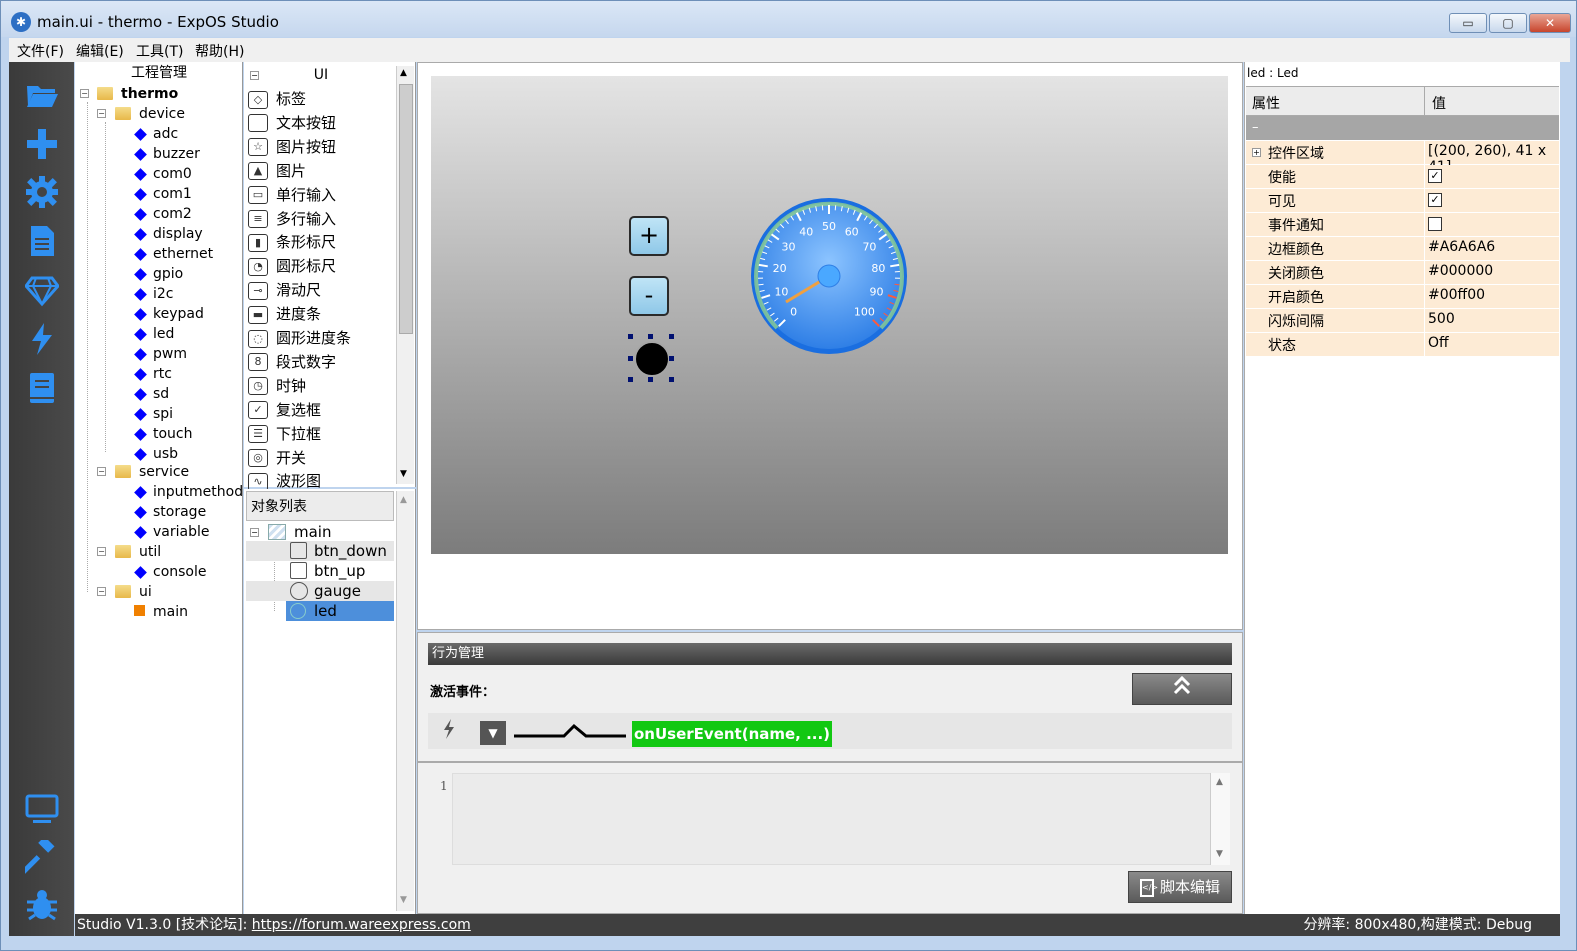 The image size is (1577, 951). Describe the element at coordinates (1402, 225) in the screenshot. I see `property-row: 事件通知` at that location.